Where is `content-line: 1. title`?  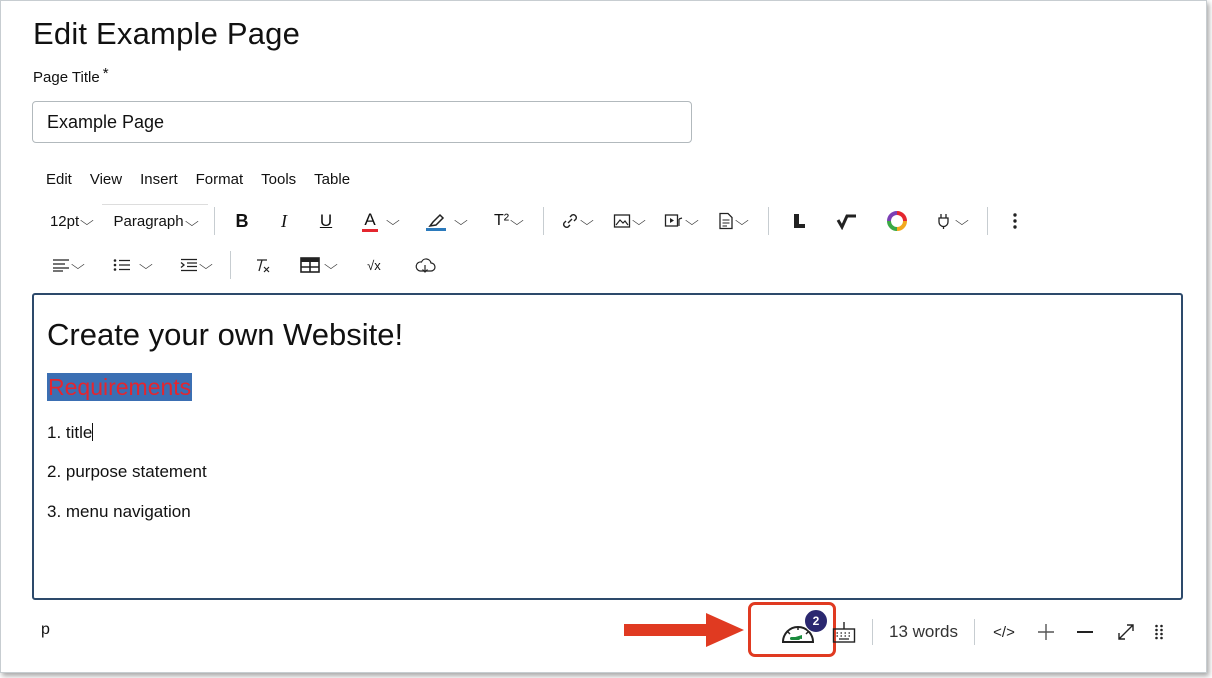 content-line: 1. title is located at coordinates (70, 432).